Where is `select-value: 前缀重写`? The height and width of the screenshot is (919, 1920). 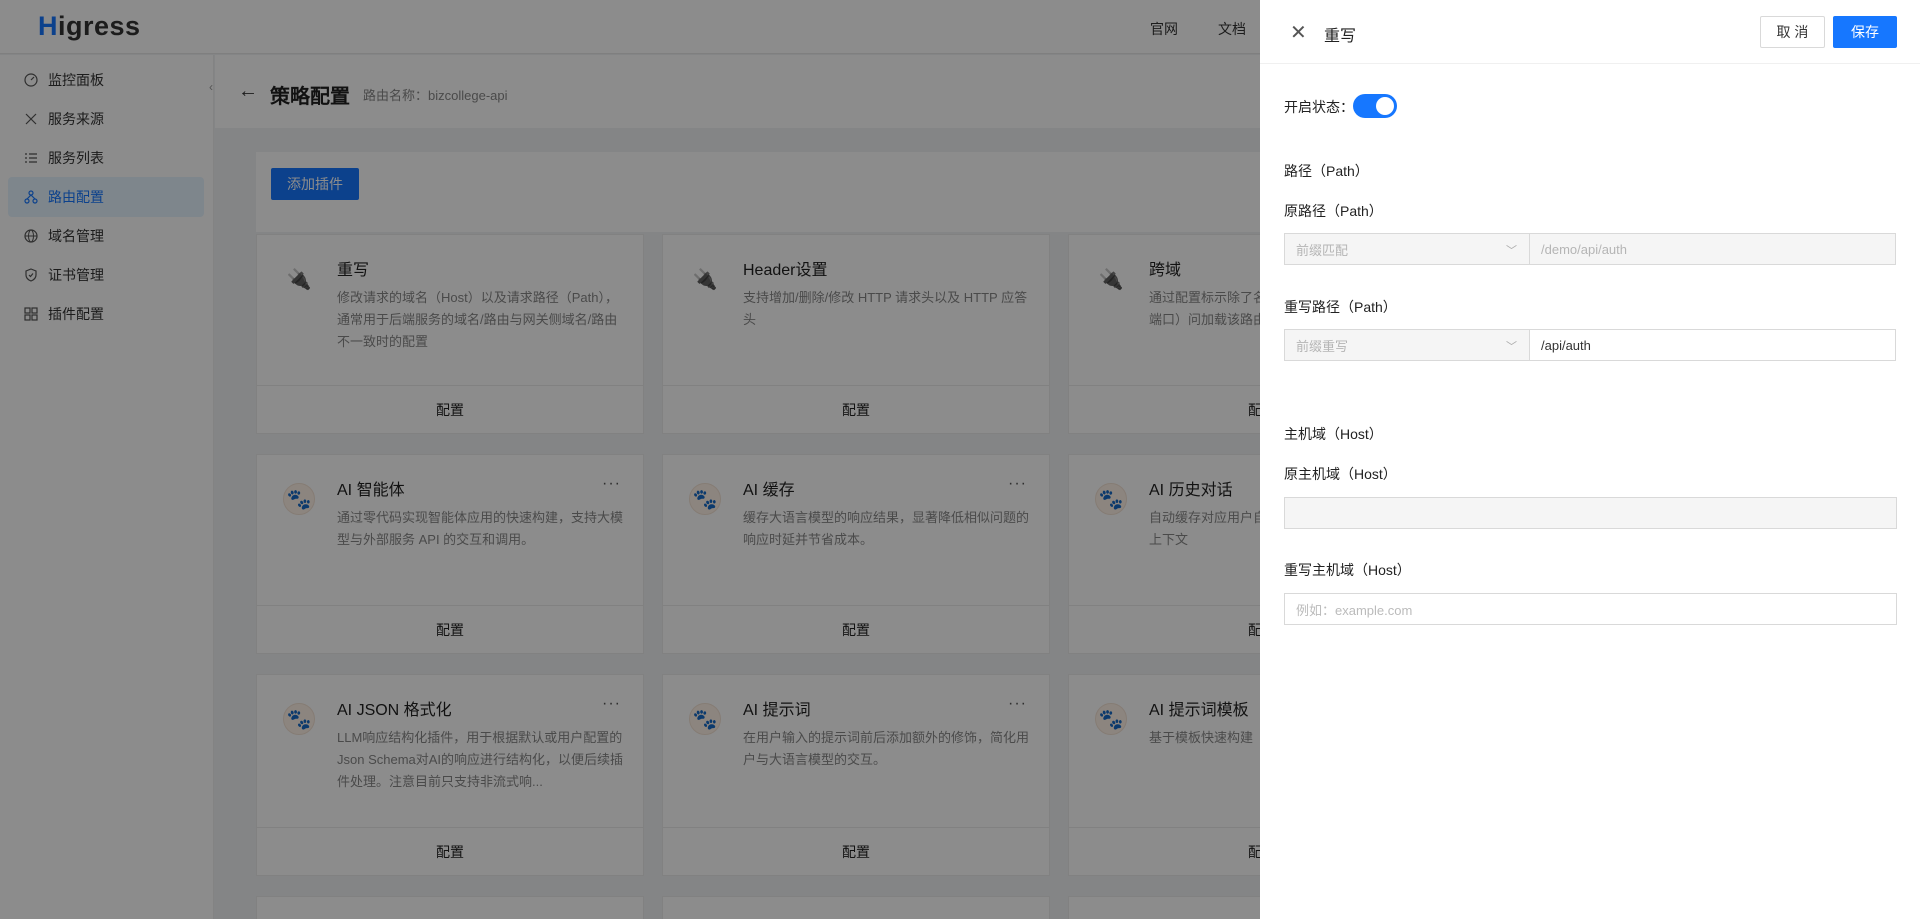
select-value: 前缀重写 is located at coordinates (1322, 346).